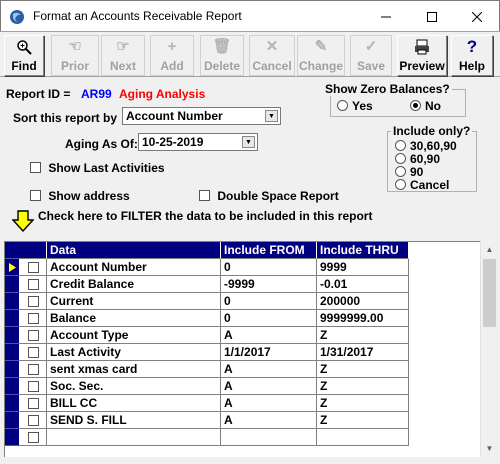  What do you see at coordinates (123, 55) in the screenshot?
I see `next-button: ☞ Next` at bounding box center [123, 55].